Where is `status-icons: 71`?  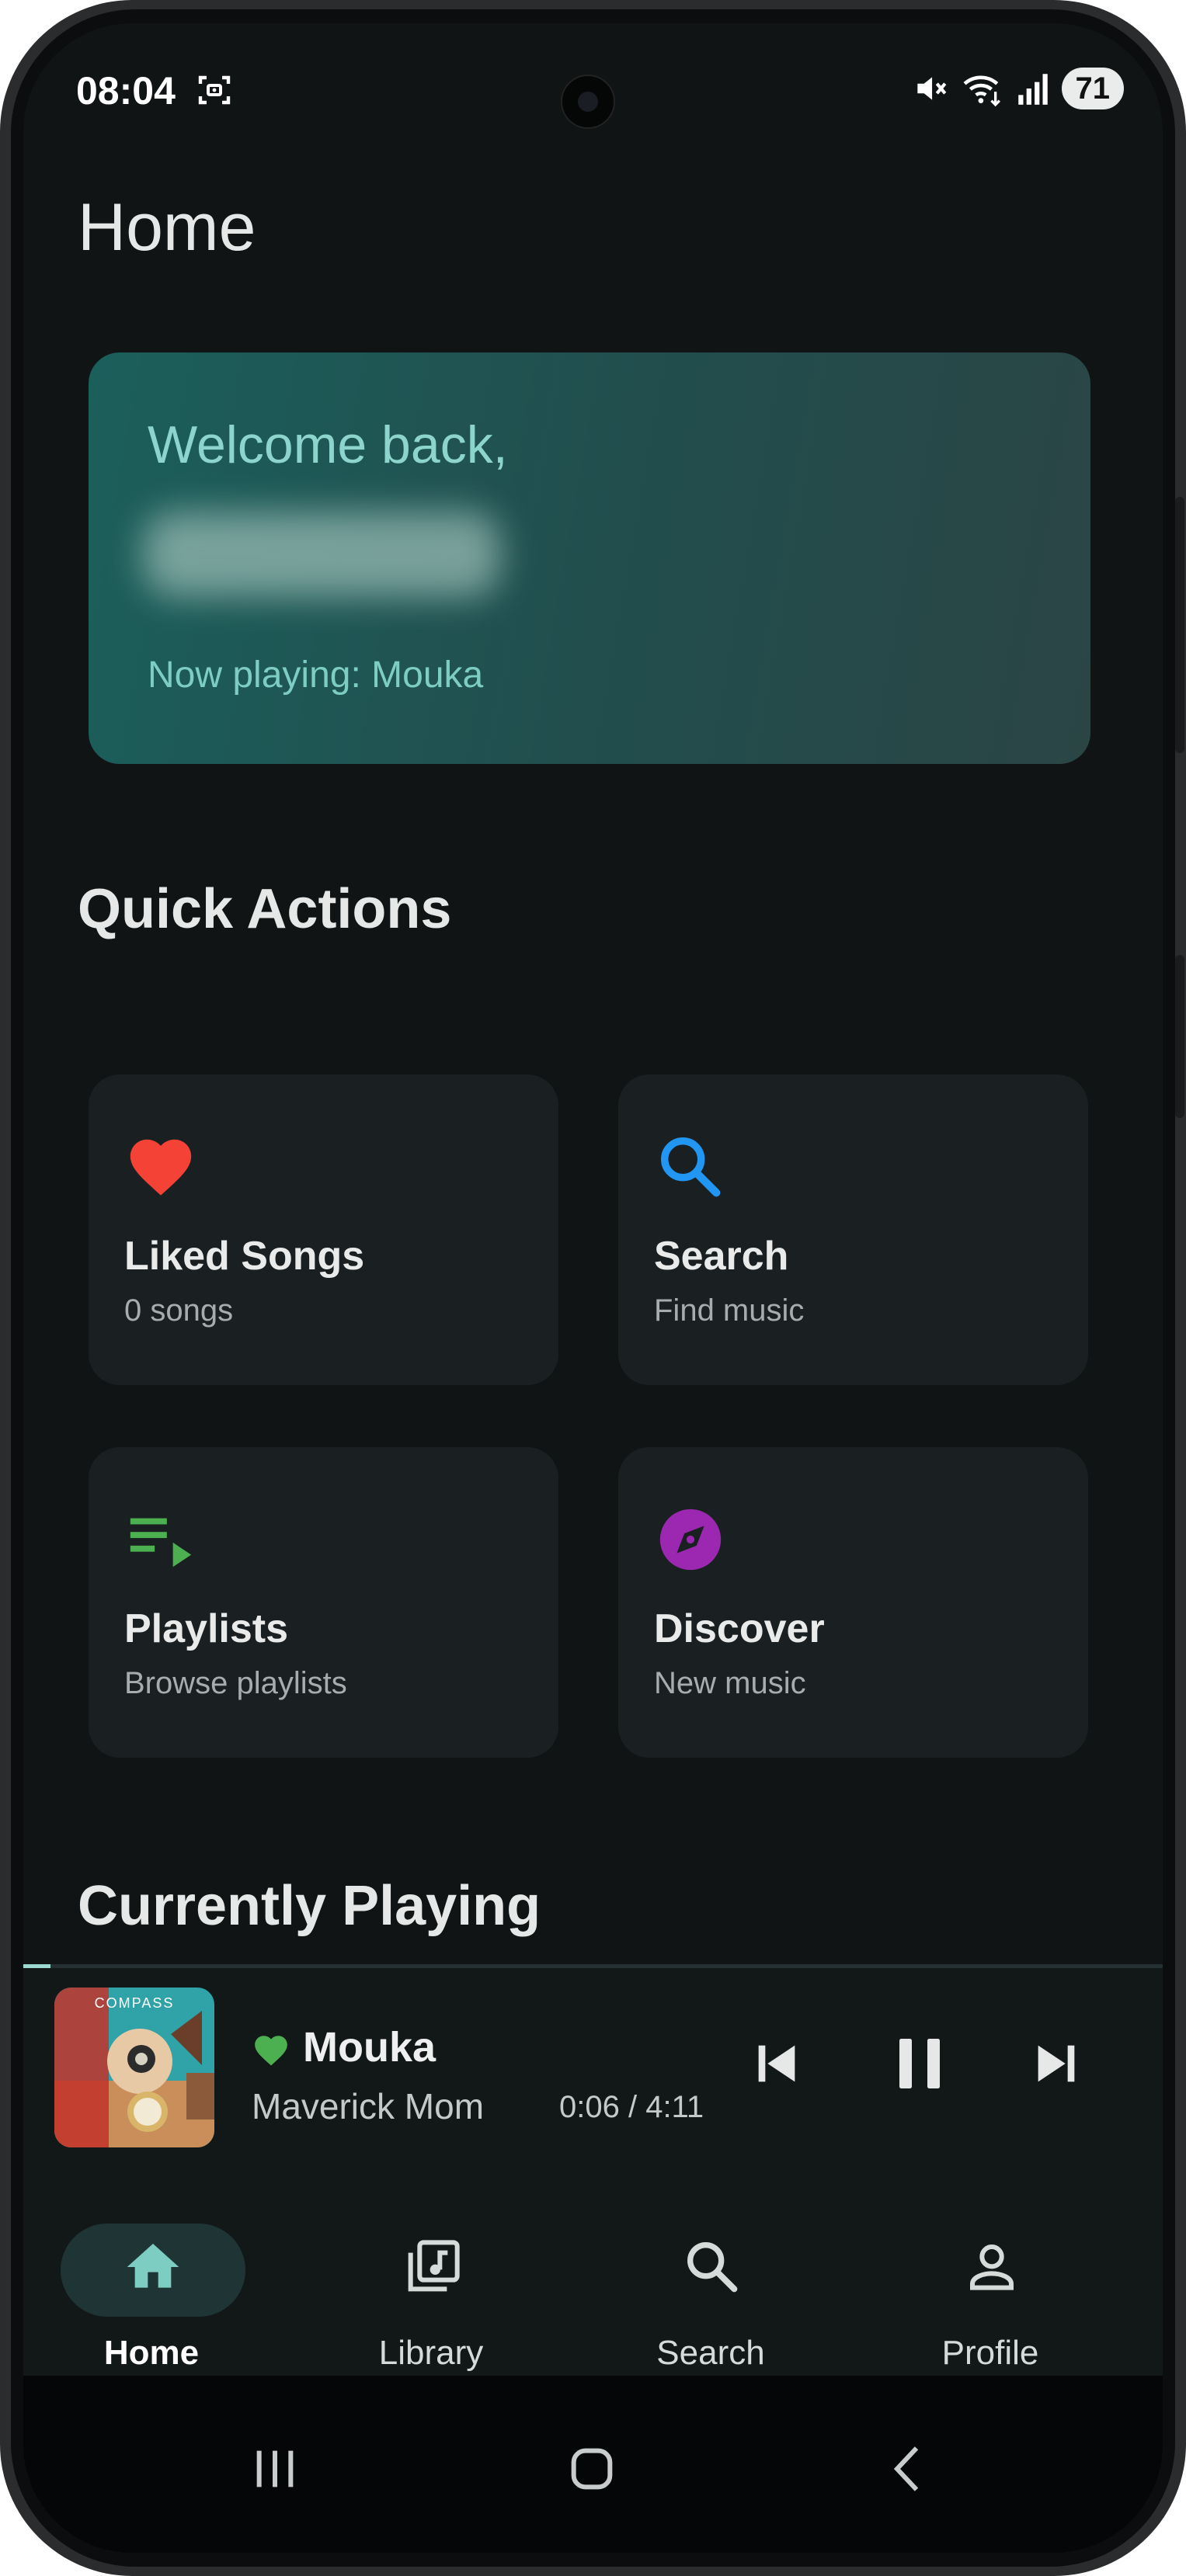
status-icons: 71 is located at coordinates (1017, 88).